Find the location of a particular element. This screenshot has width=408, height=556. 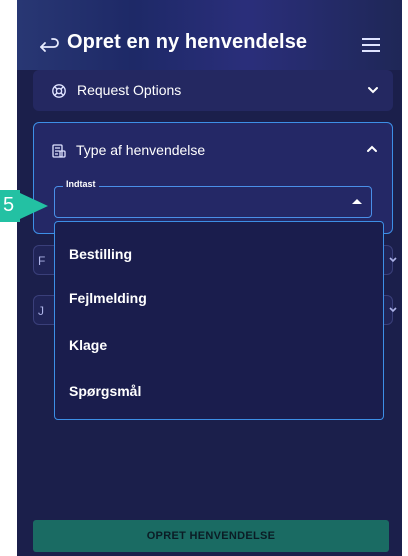

caret-up-icon is located at coordinates (357, 201).